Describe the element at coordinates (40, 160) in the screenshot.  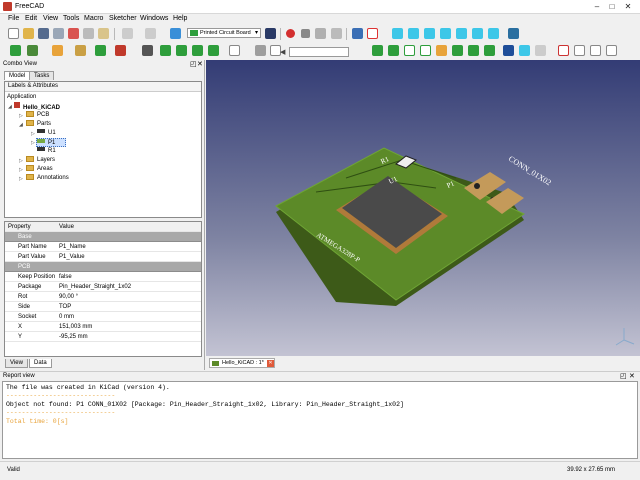
I see `tree-item-layers: Layers` at that location.